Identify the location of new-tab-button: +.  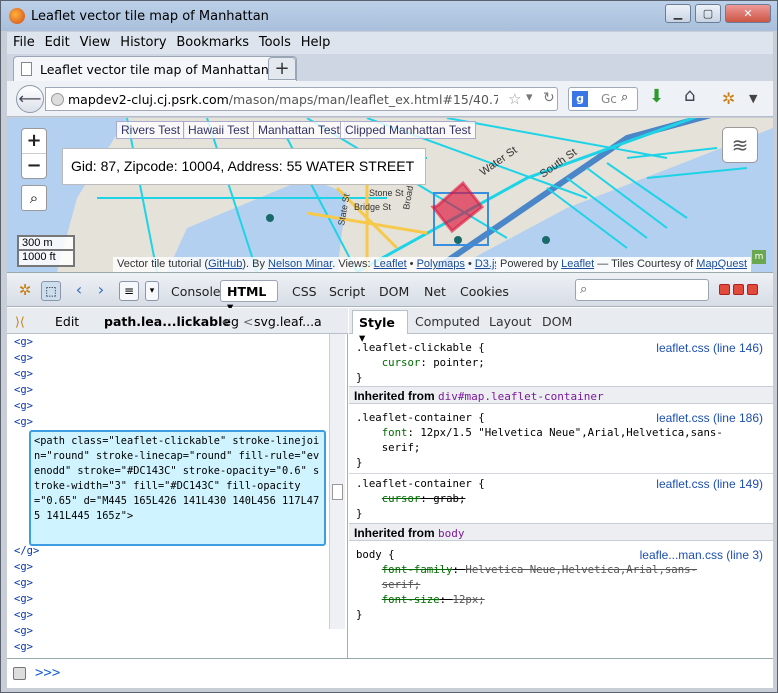
(282, 68).